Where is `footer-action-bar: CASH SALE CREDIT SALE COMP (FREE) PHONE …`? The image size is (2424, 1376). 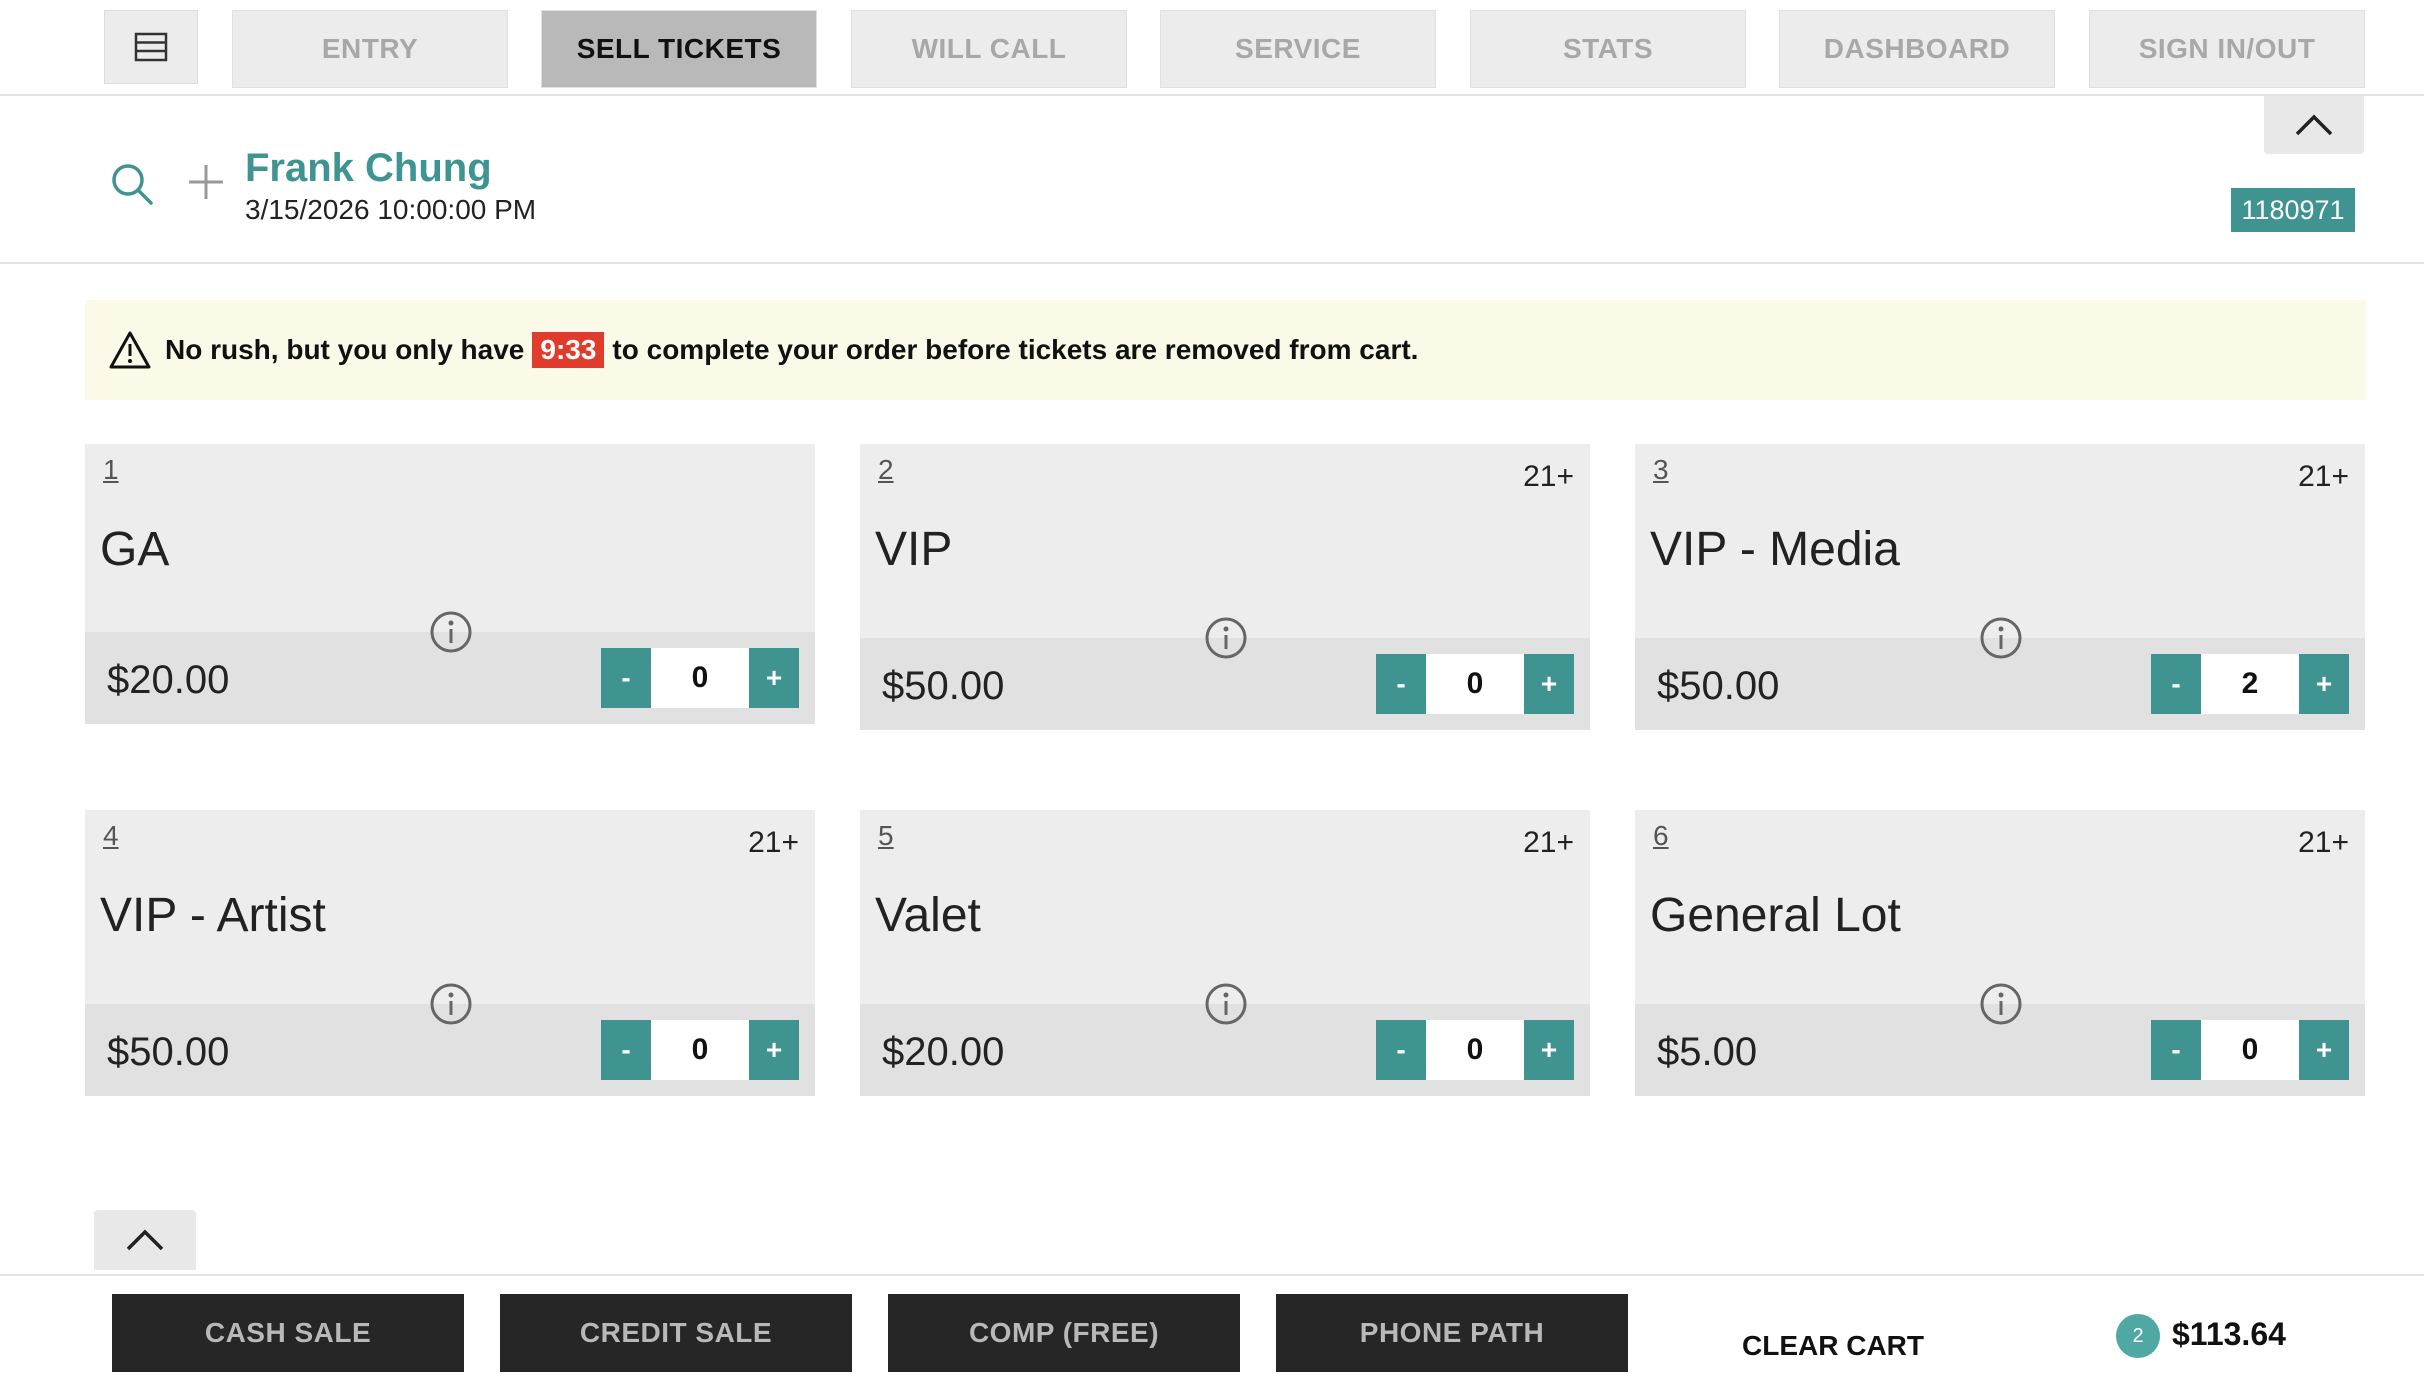
footer-action-bar: CASH SALE CREDIT SALE COMP (FREE) PHONE … is located at coordinates (1212, 1325).